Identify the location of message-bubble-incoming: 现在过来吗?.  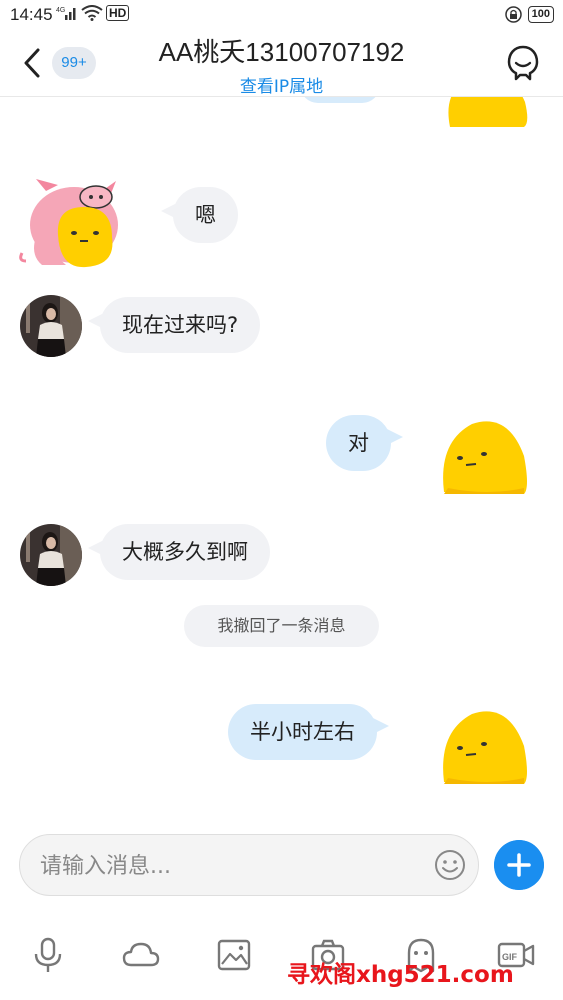
(174, 325).